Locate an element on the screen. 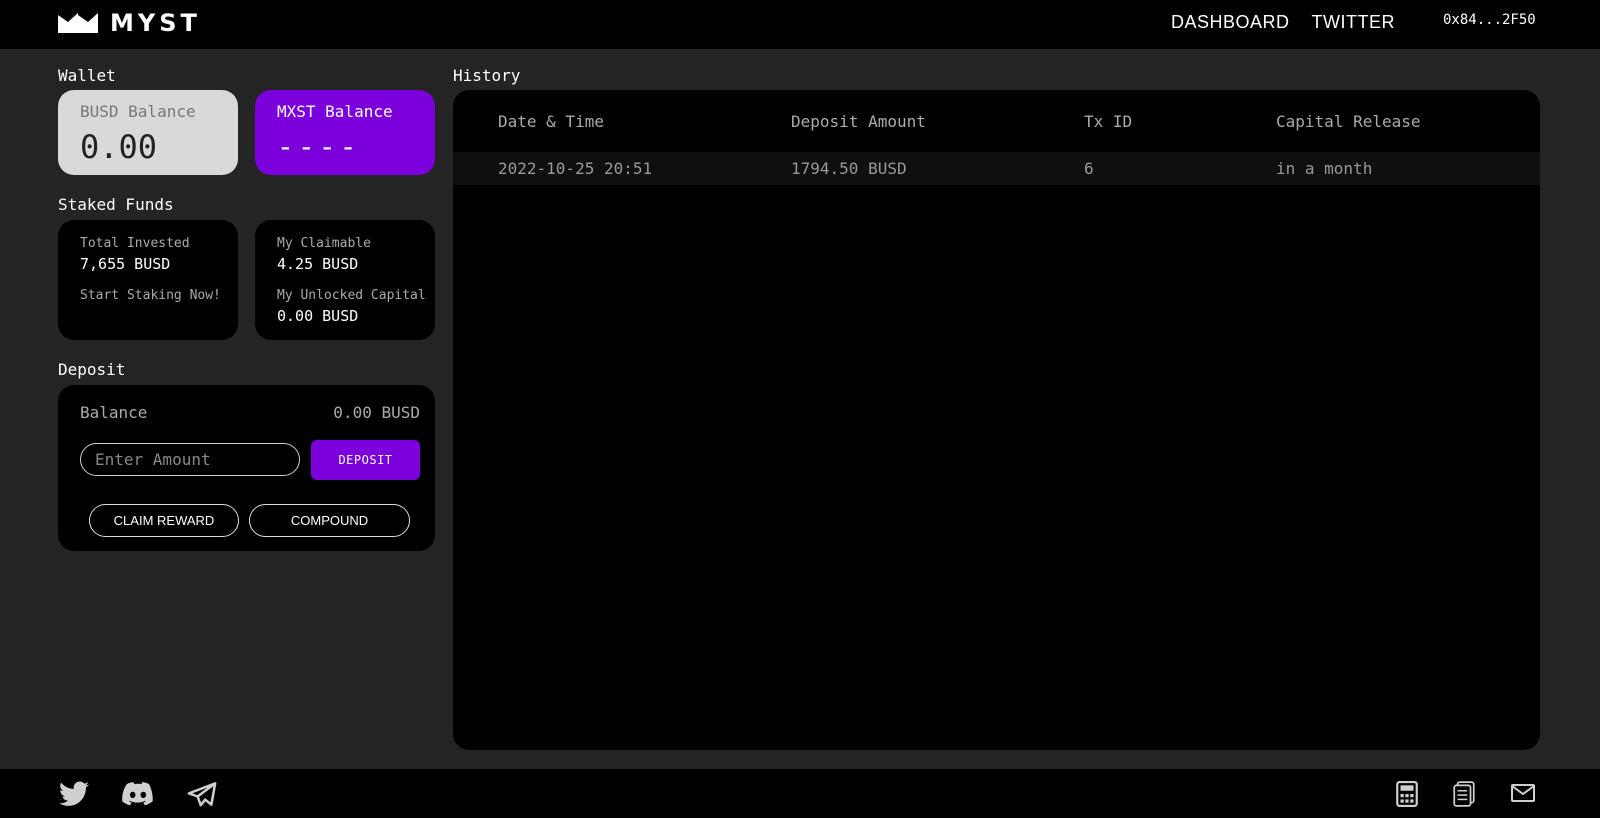 The image size is (1600, 818). mxst-balance-value: ---- is located at coordinates (319, 146).